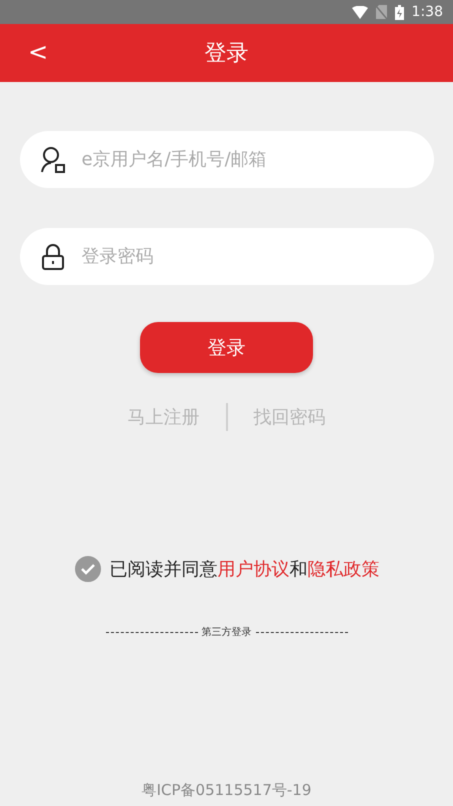 The width and height of the screenshot is (453, 806). Describe the element at coordinates (88, 569) in the screenshot. I see `agree-checkbox` at that location.